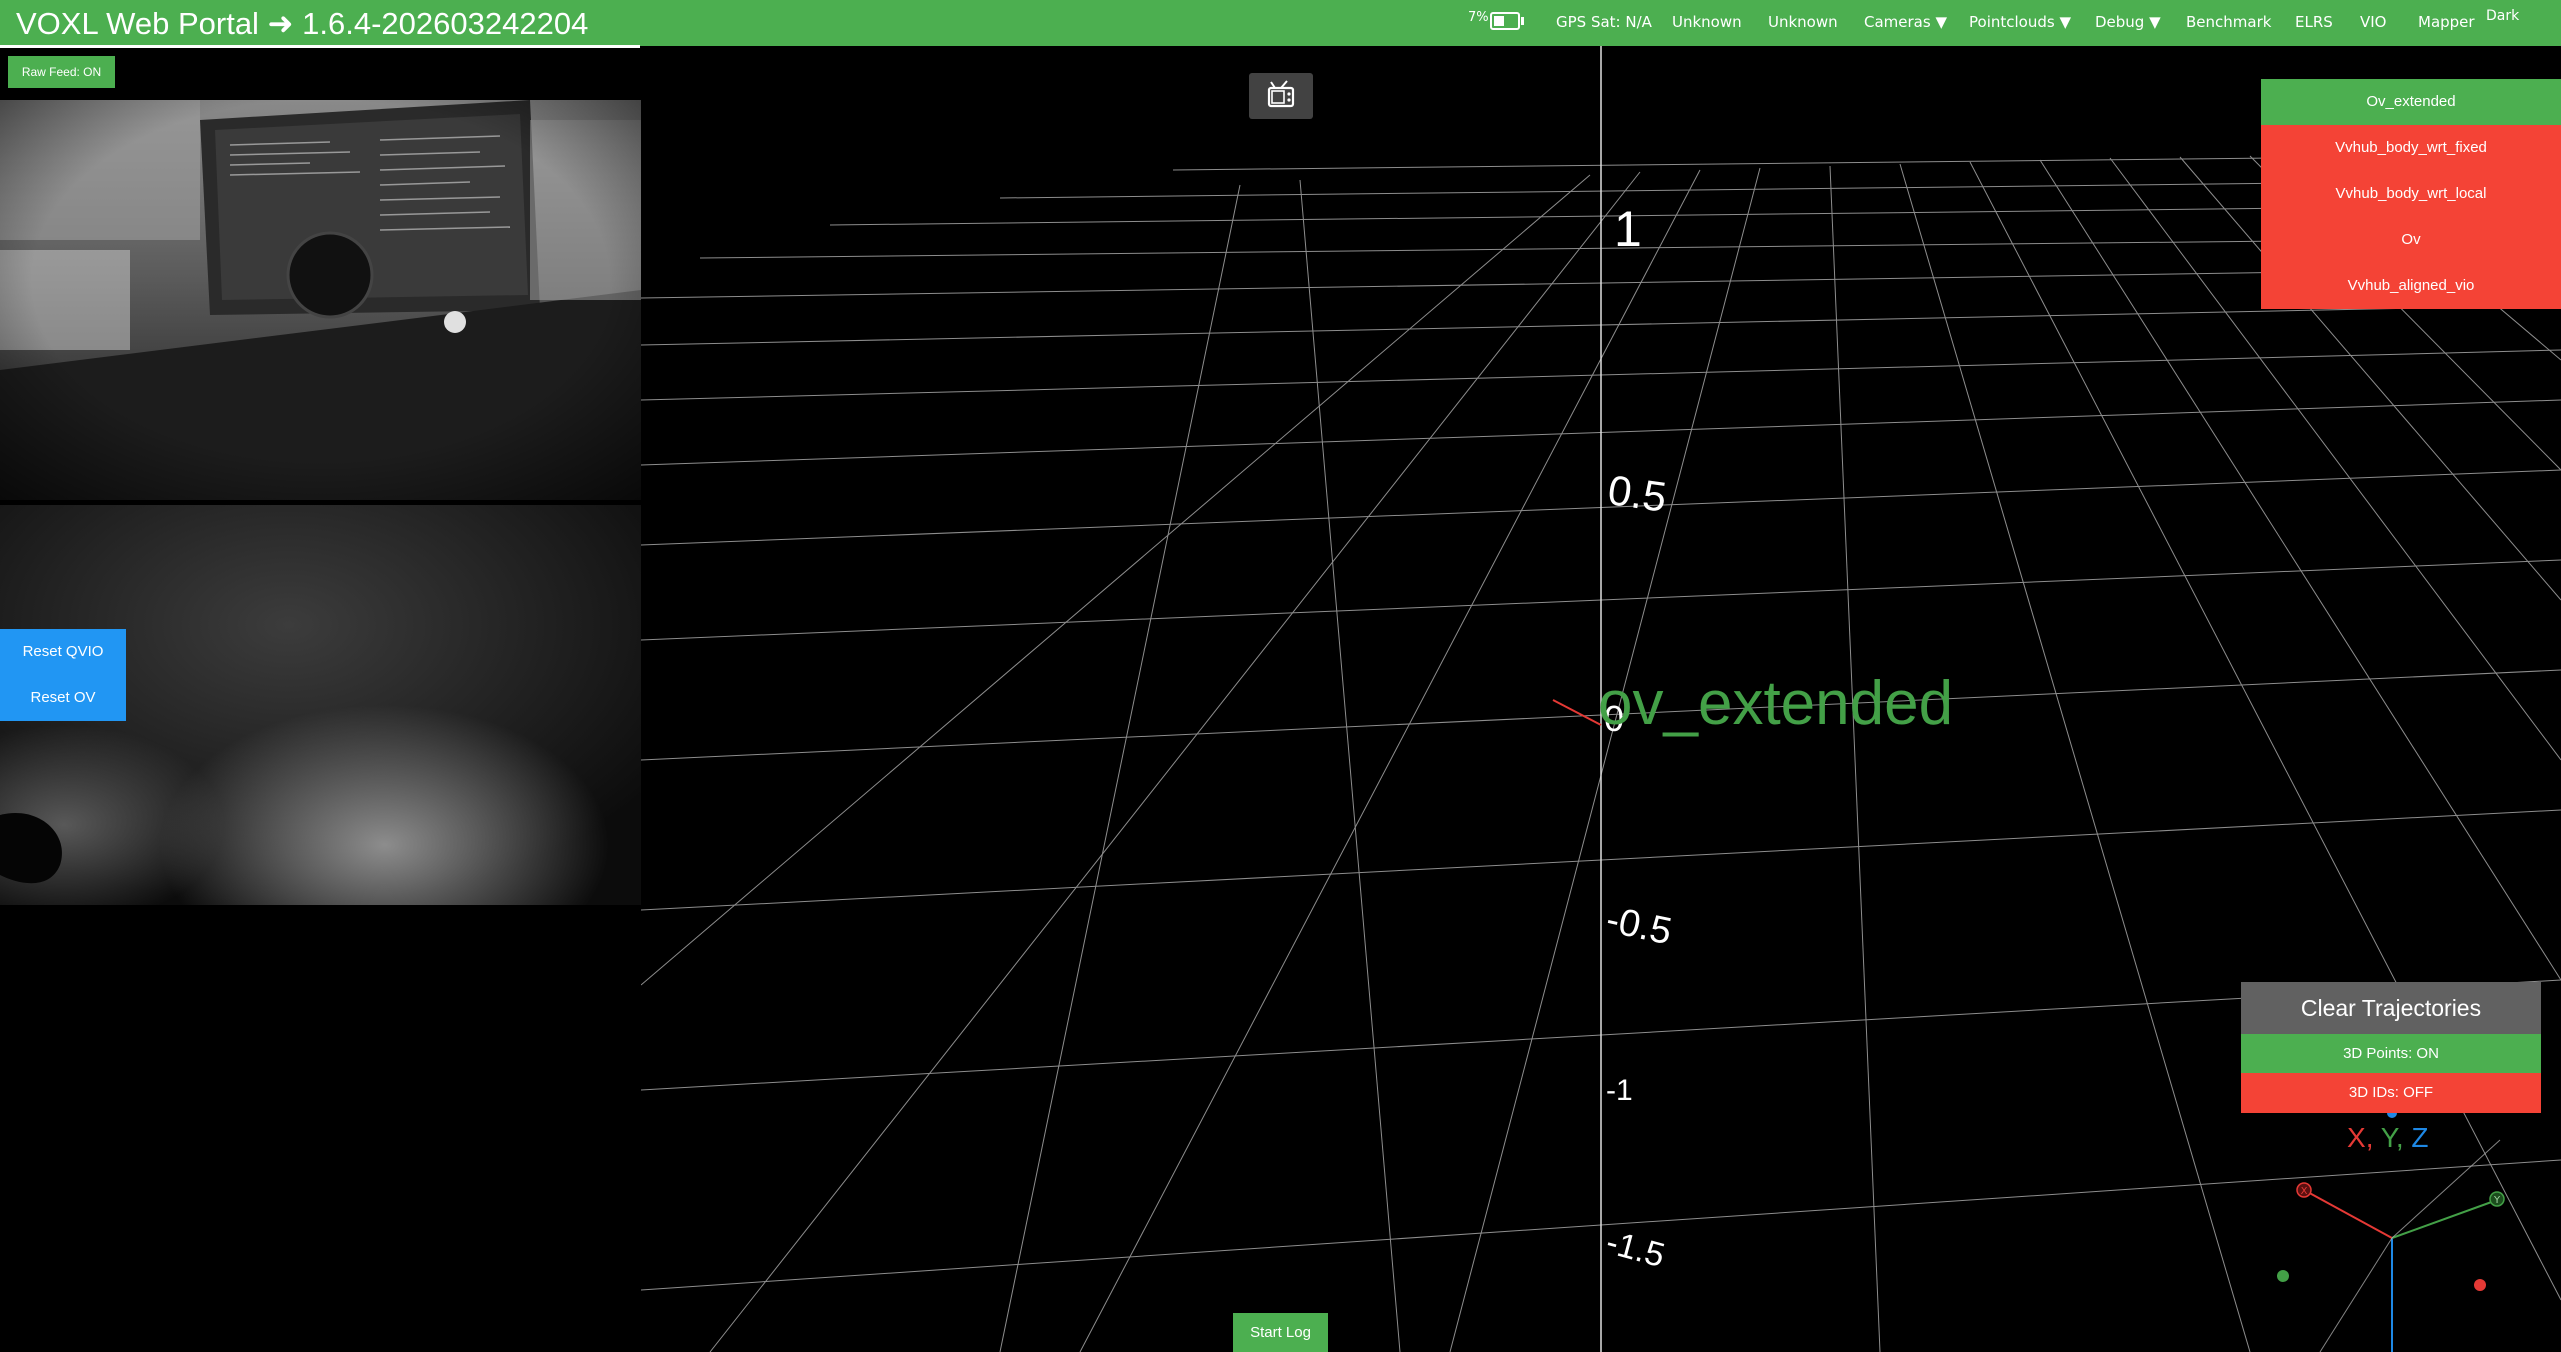  What do you see at coordinates (2391, 1053) in the screenshot?
I see `toggle-3d-points-button: 3D Points: ON` at bounding box center [2391, 1053].